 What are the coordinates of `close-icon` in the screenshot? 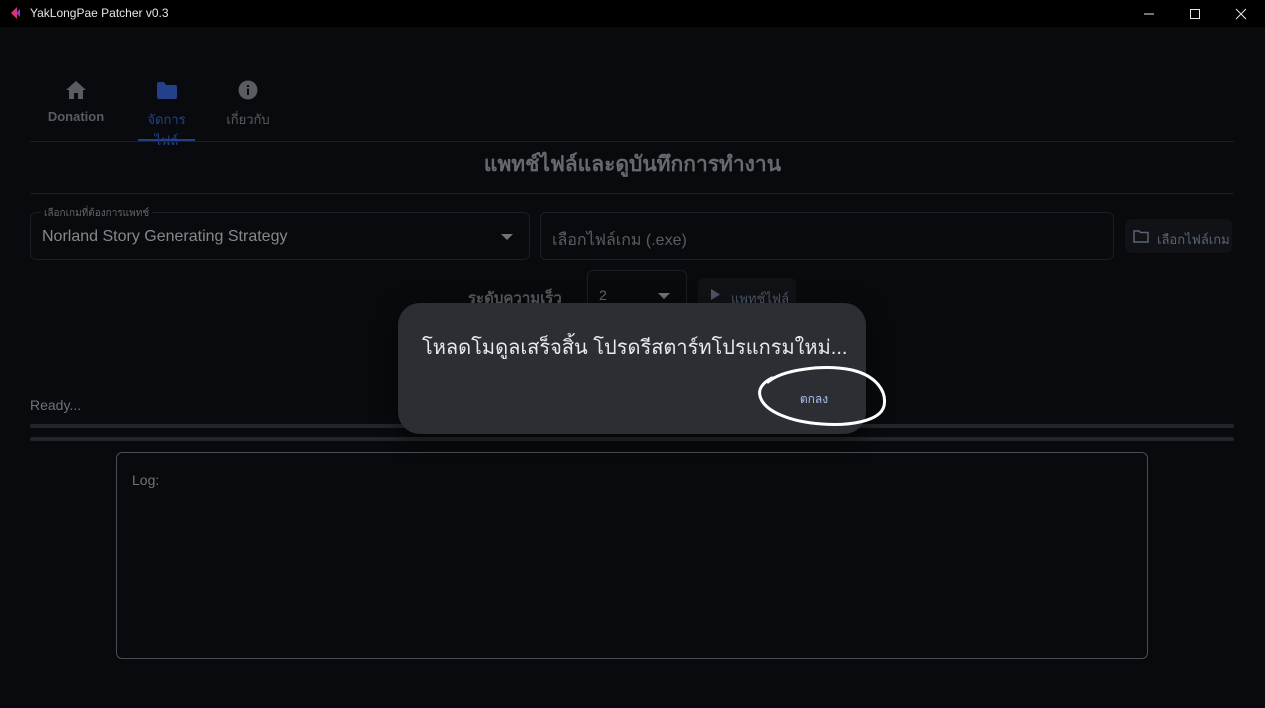 It's located at (1241, 13).